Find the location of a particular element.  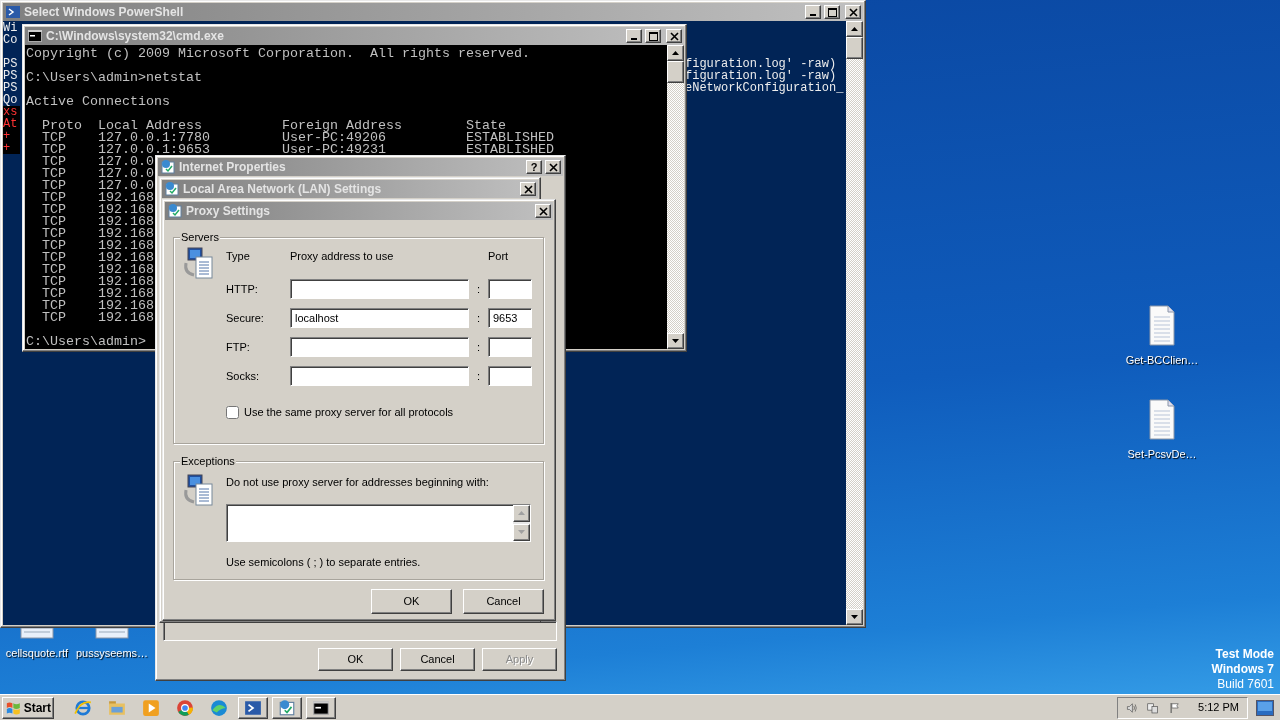

console-line: Active Connections is located at coordinates (98, 102).